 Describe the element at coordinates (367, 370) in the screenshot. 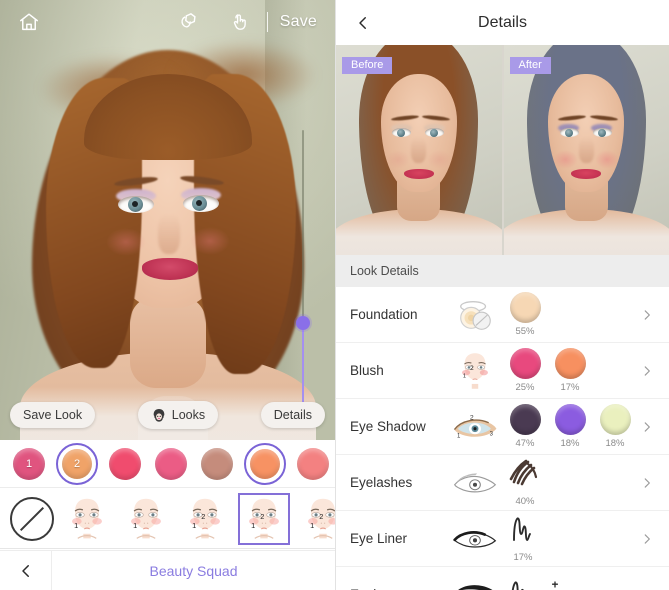

I see `detail-row-label: Blush` at that location.